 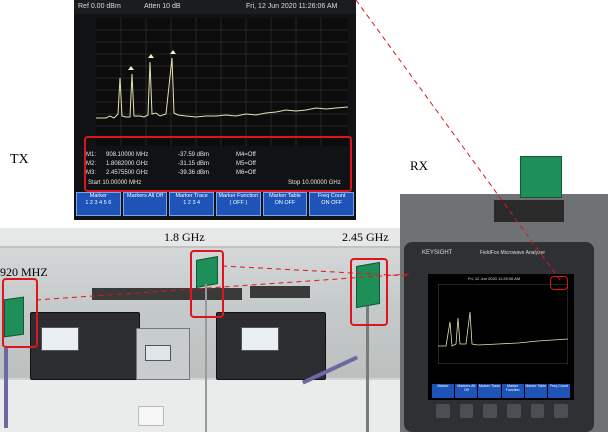 I want to click on label-2-45ghz: 2.45 GHz, so click(x=365, y=237).